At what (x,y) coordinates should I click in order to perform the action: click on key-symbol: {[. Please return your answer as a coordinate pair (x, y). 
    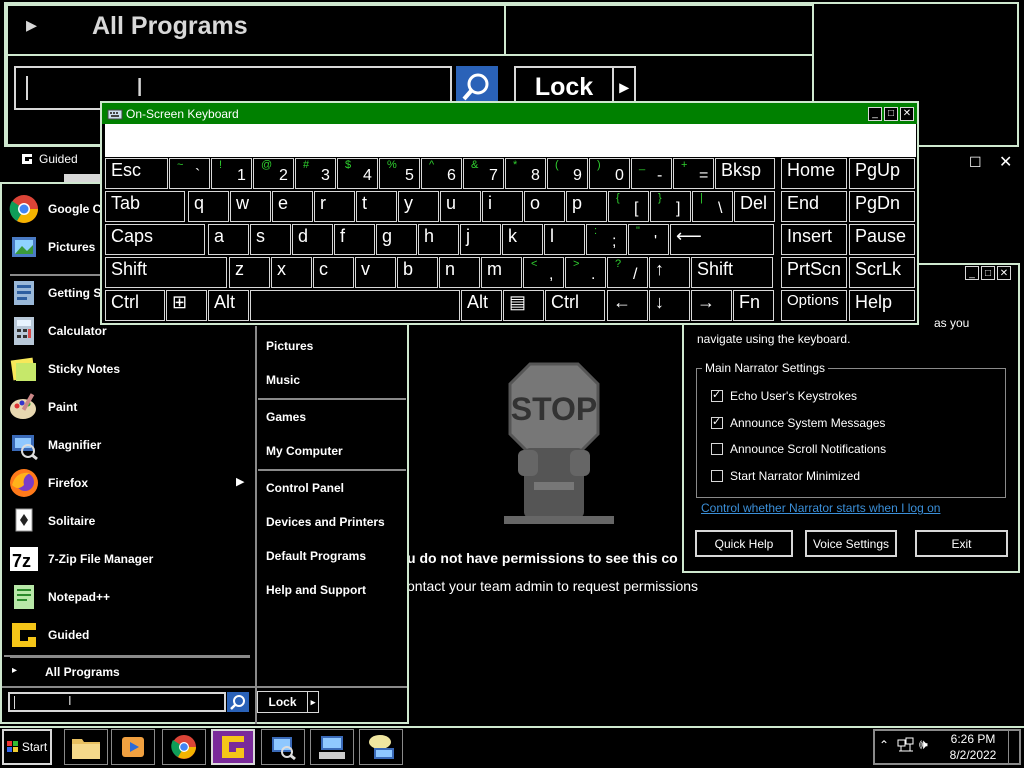
    Looking at the image, I should click on (628, 206).